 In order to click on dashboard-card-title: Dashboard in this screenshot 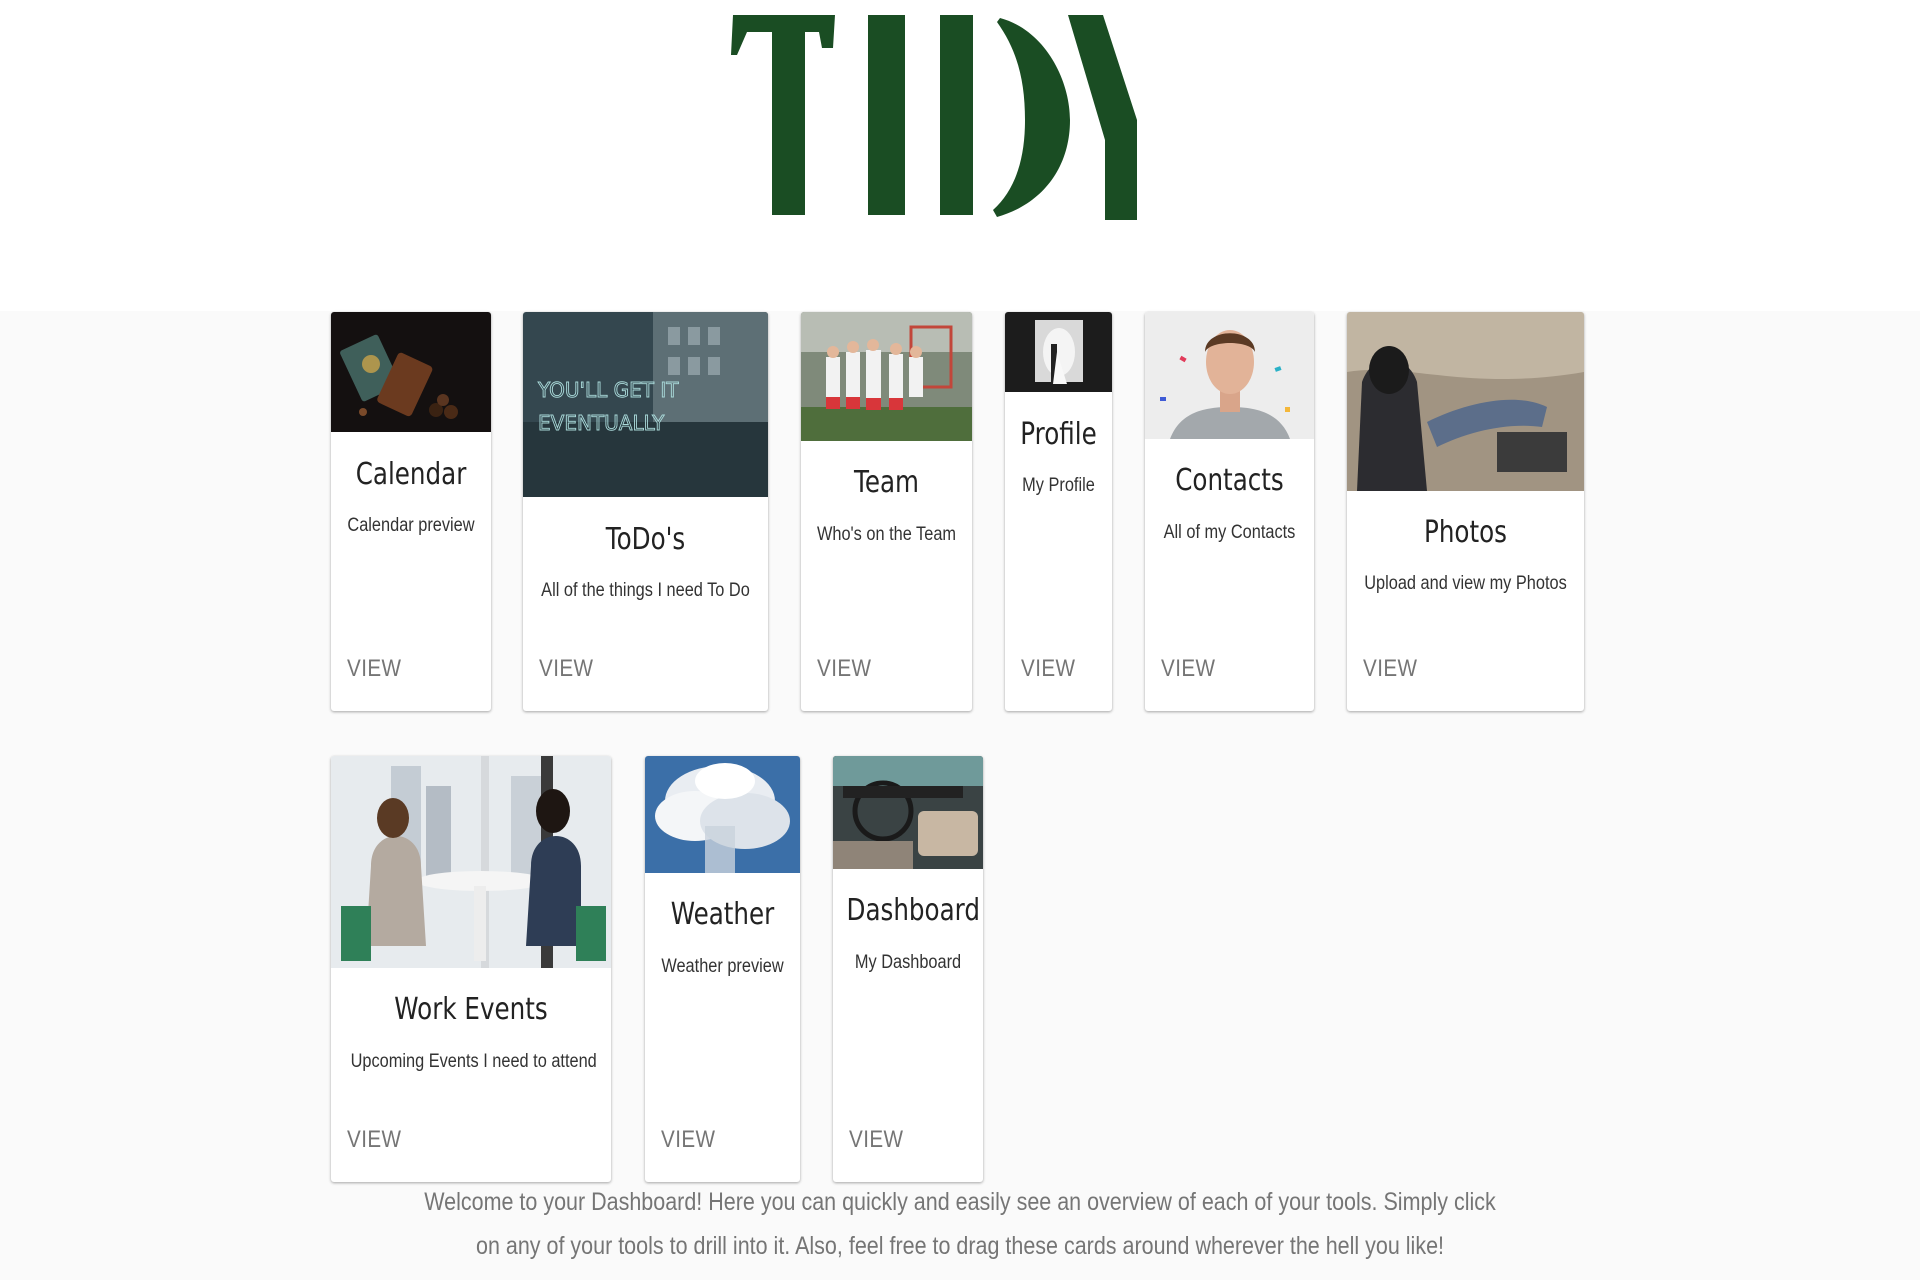, I will do `click(913, 910)`.